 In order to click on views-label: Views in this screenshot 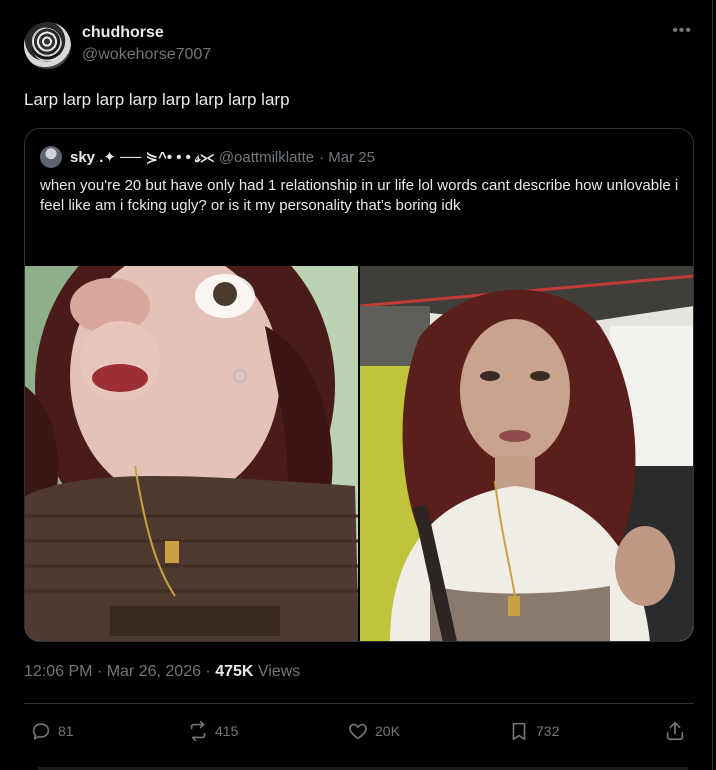, I will do `click(277, 671)`.